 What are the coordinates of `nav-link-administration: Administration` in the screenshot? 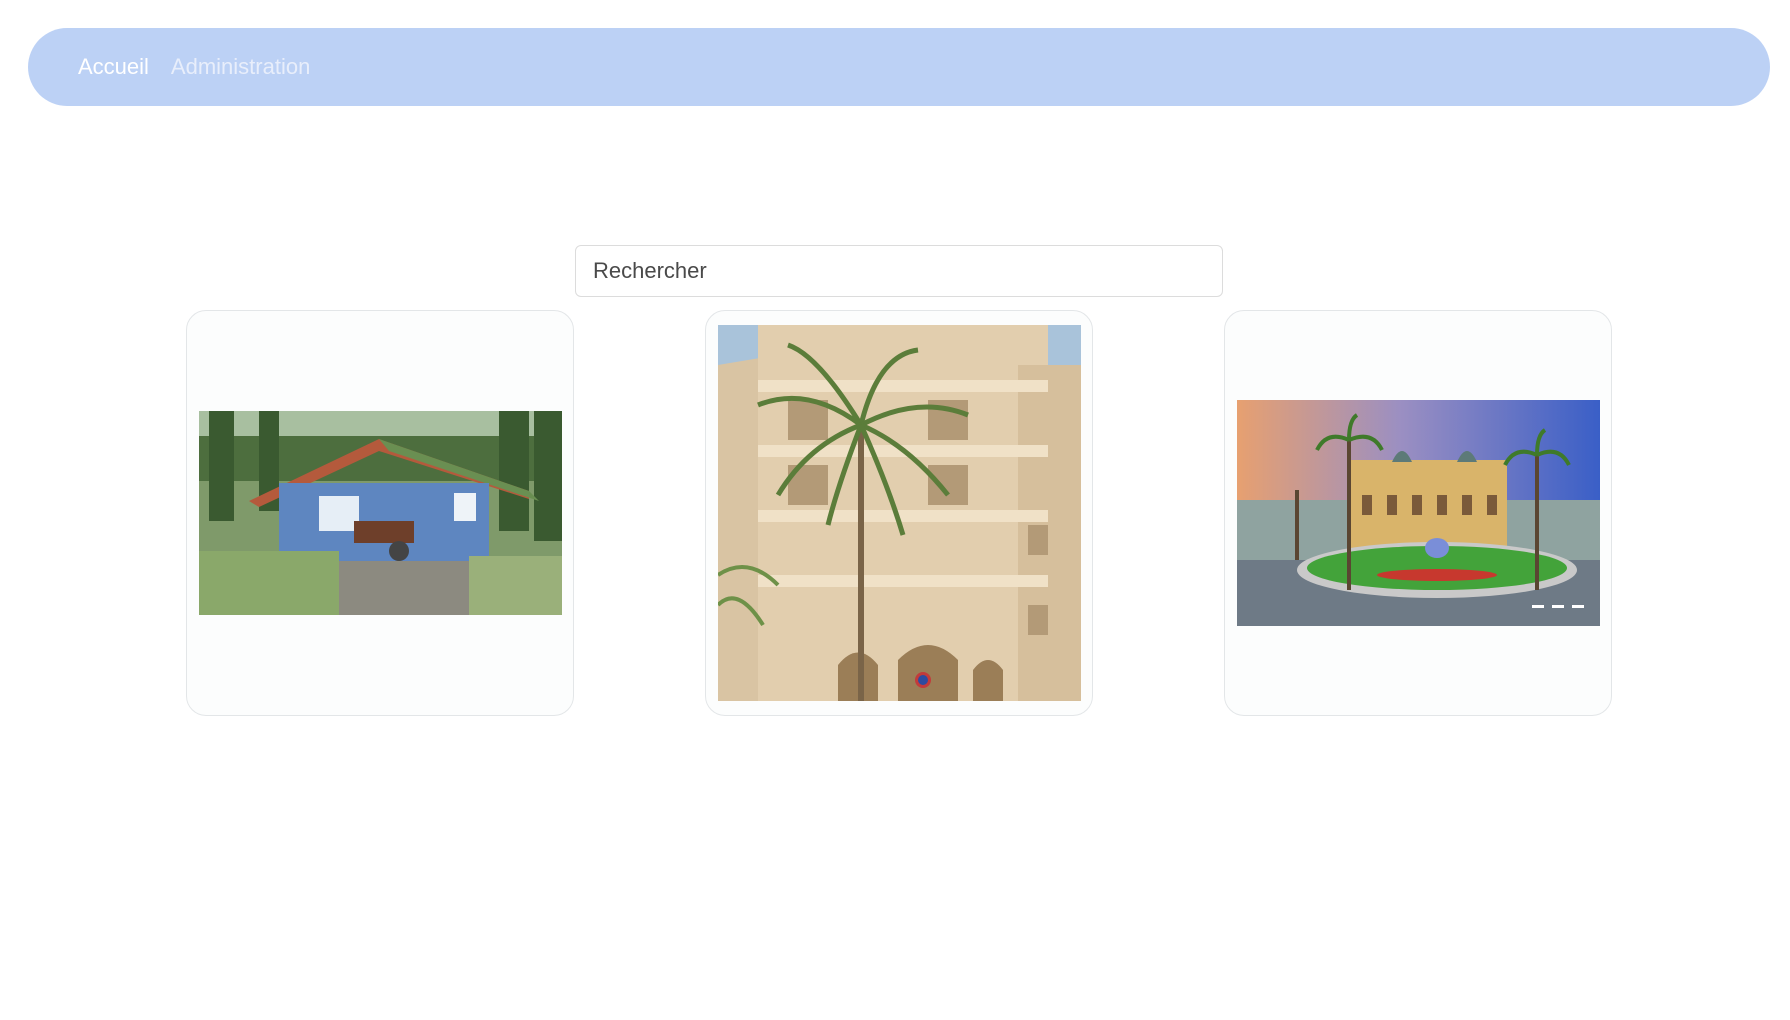 It's located at (240, 67).